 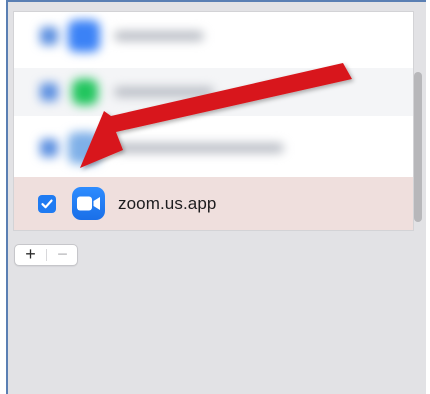 What do you see at coordinates (167, 203) in the screenshot?
I see `app-label: zoom.us.app` at bounding box center [167, 203].